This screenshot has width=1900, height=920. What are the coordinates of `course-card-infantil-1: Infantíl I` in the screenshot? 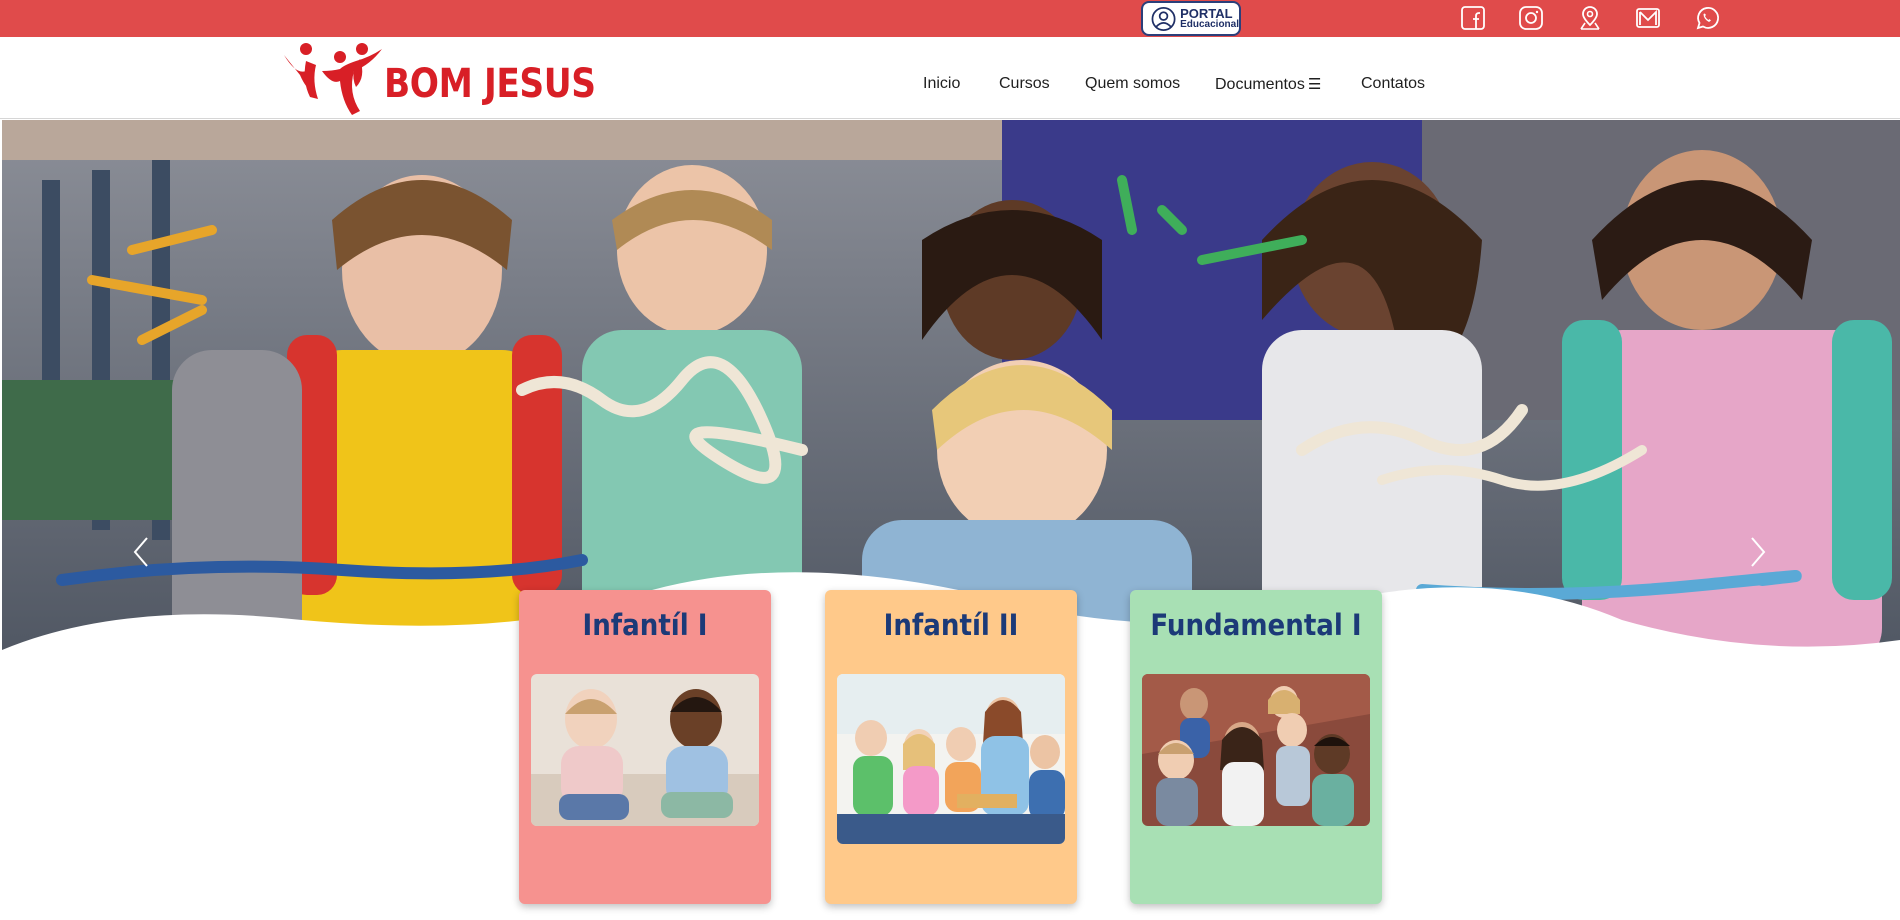 It's located at (645, 747).